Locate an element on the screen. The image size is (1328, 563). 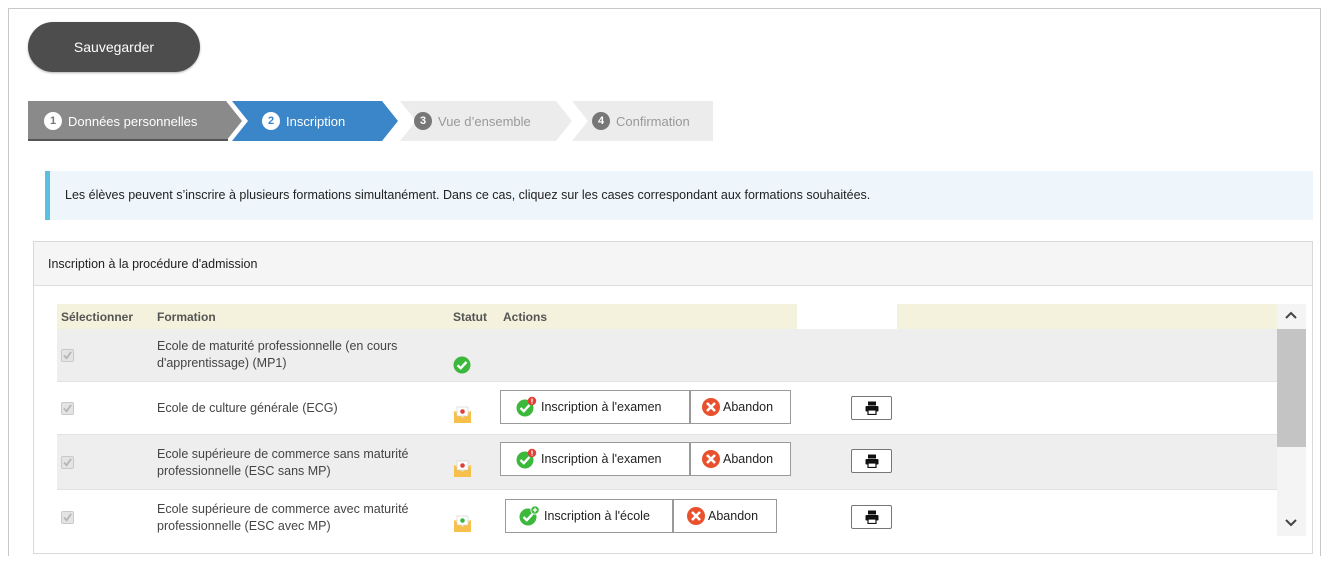
step-label: Vue d’ensemble is located at coordinates (484, 121).